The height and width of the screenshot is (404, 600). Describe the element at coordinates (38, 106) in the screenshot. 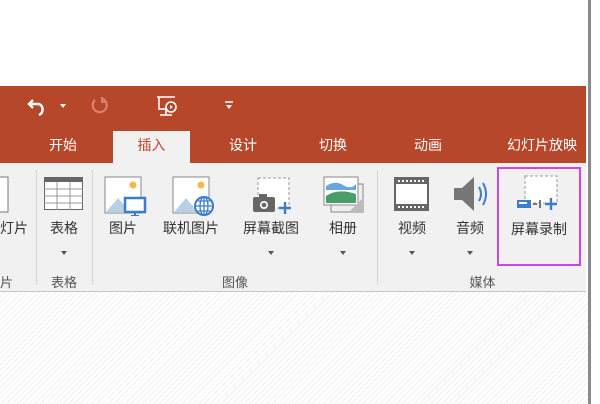

I see `undo-icon` at that location.